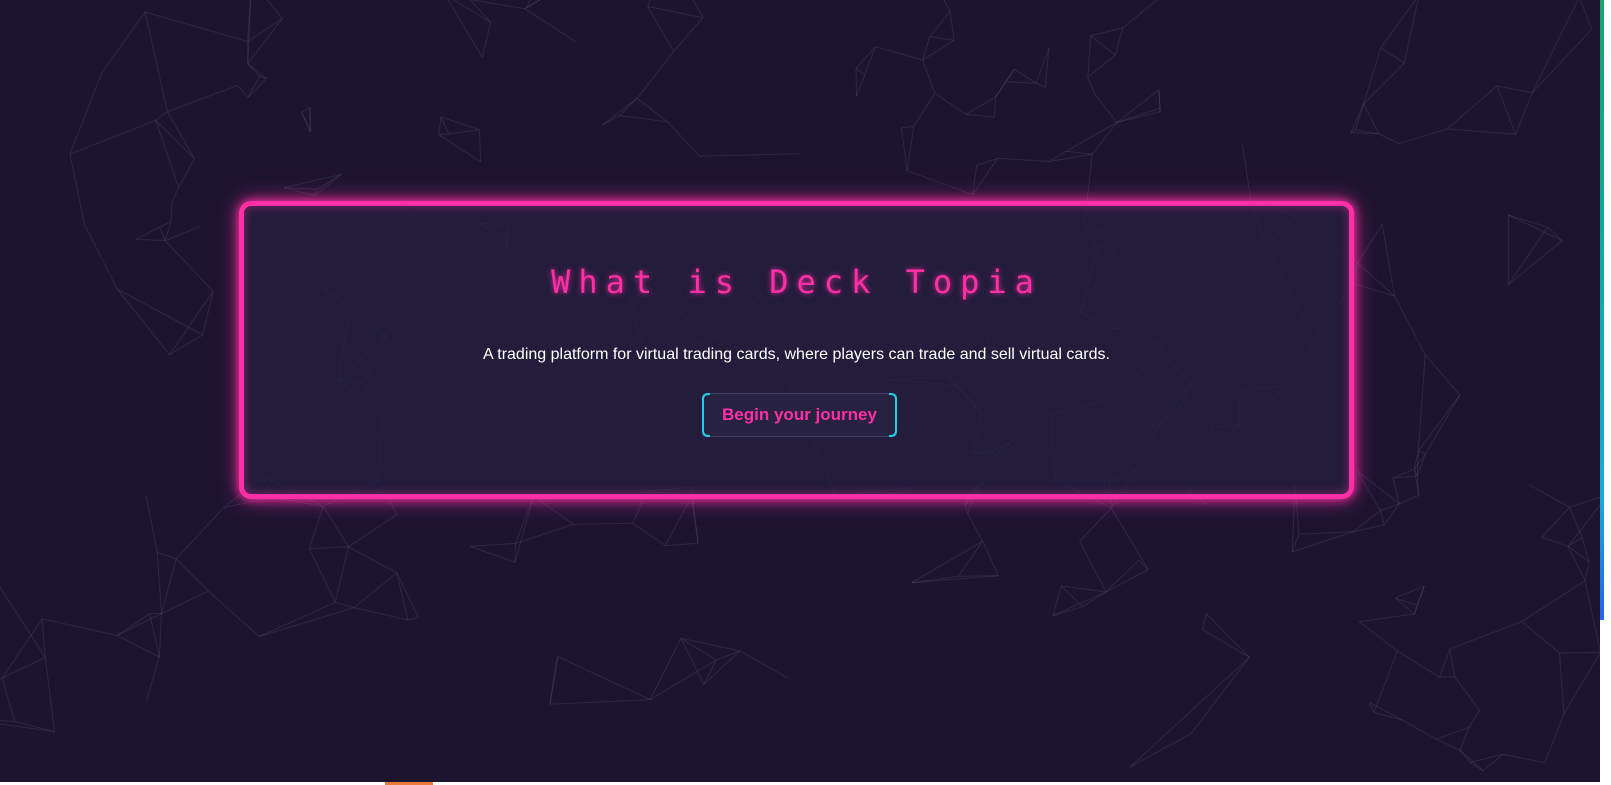 The image size is (1611, 785). I want to click on hero-title: What is Deck Topia, so click(796, 282).